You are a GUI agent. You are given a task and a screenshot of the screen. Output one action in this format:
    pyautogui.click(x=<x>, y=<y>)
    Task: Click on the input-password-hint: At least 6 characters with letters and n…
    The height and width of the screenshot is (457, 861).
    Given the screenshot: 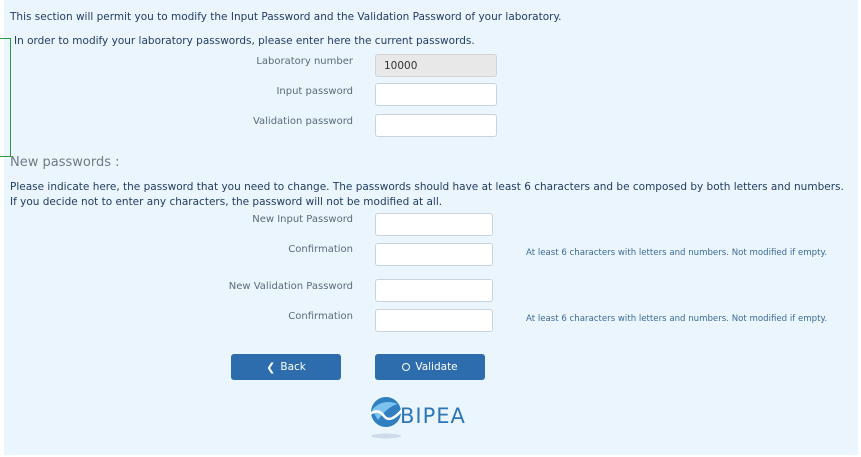 What is the action you would take?
    pyautogui.click(x=677, y=253)
    